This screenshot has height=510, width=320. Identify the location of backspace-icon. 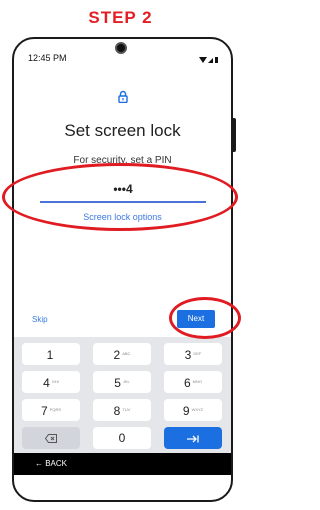
(50, 439).